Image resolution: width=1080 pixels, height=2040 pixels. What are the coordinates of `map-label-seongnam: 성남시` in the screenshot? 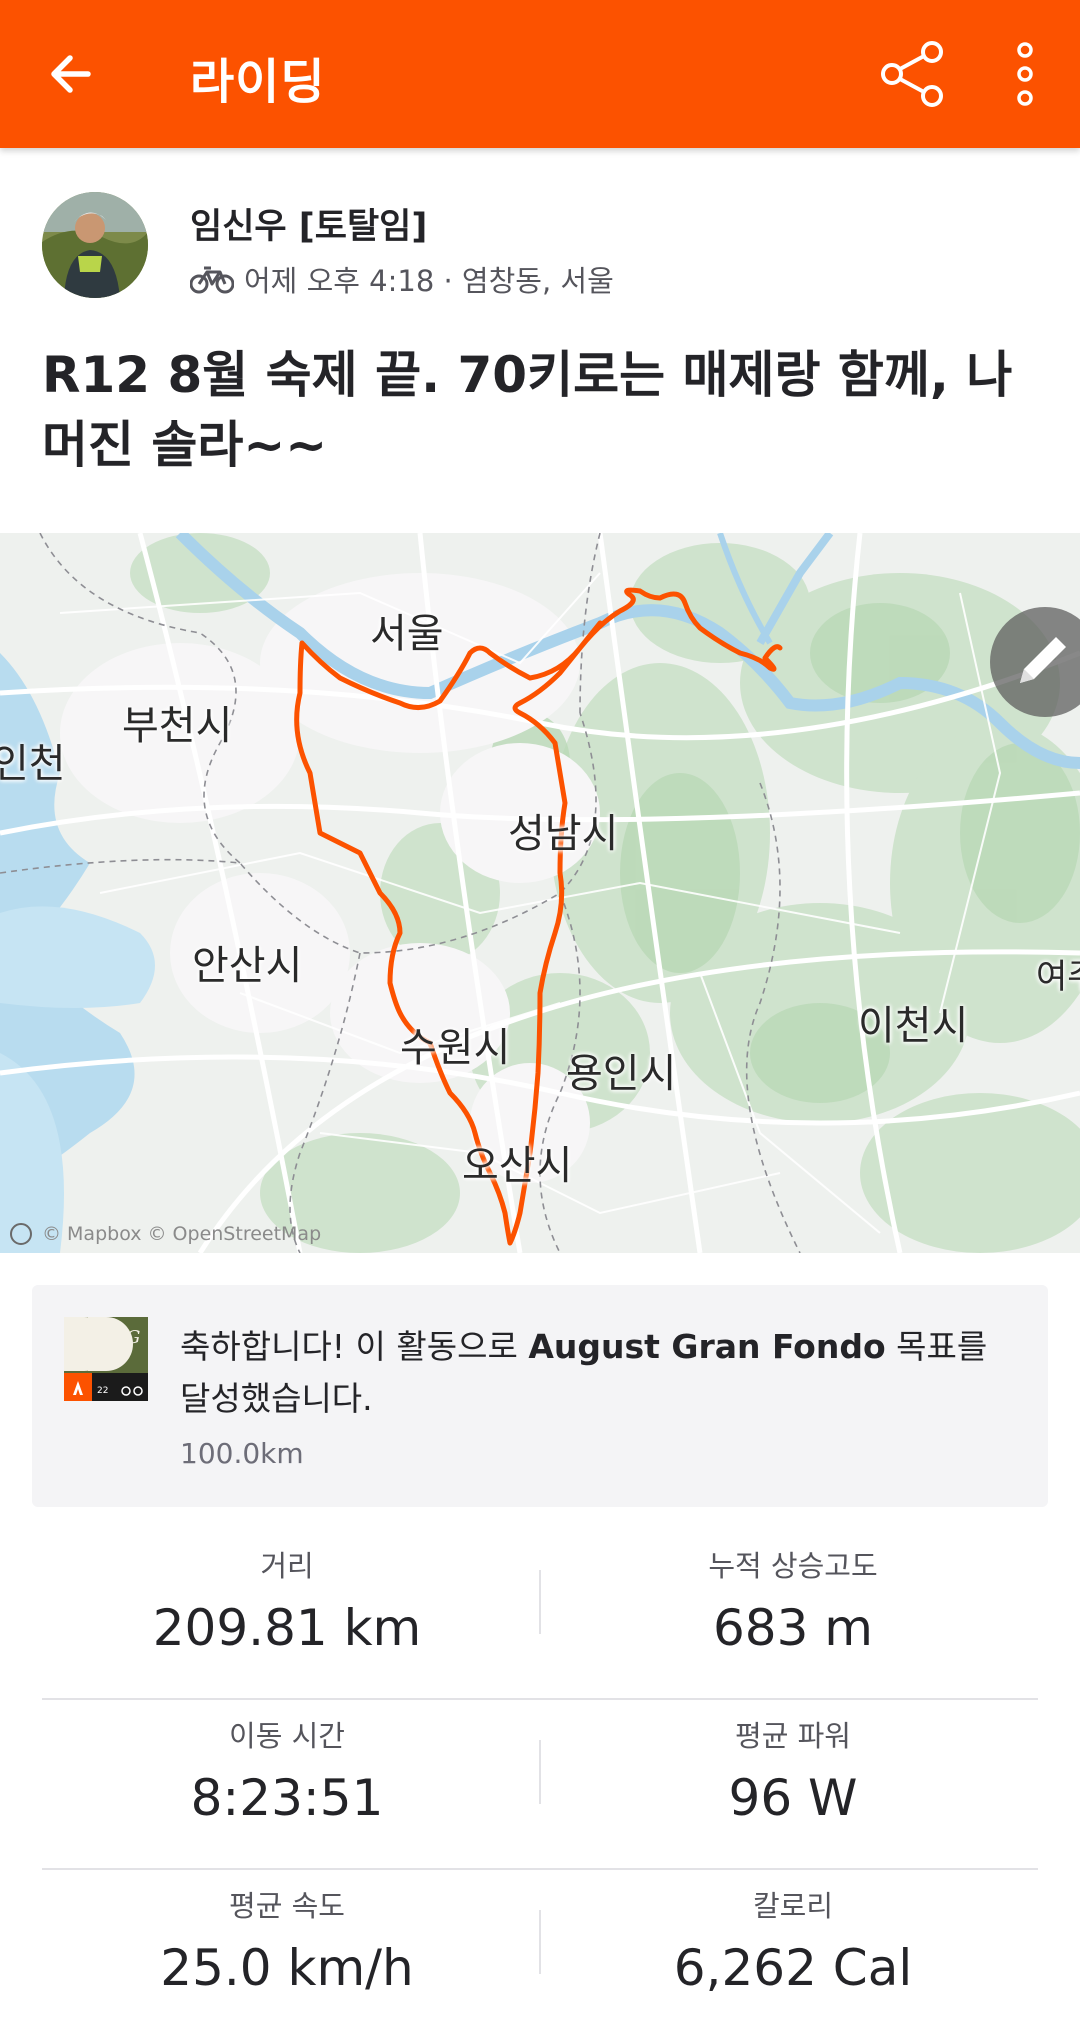 It's located at (563, 834).